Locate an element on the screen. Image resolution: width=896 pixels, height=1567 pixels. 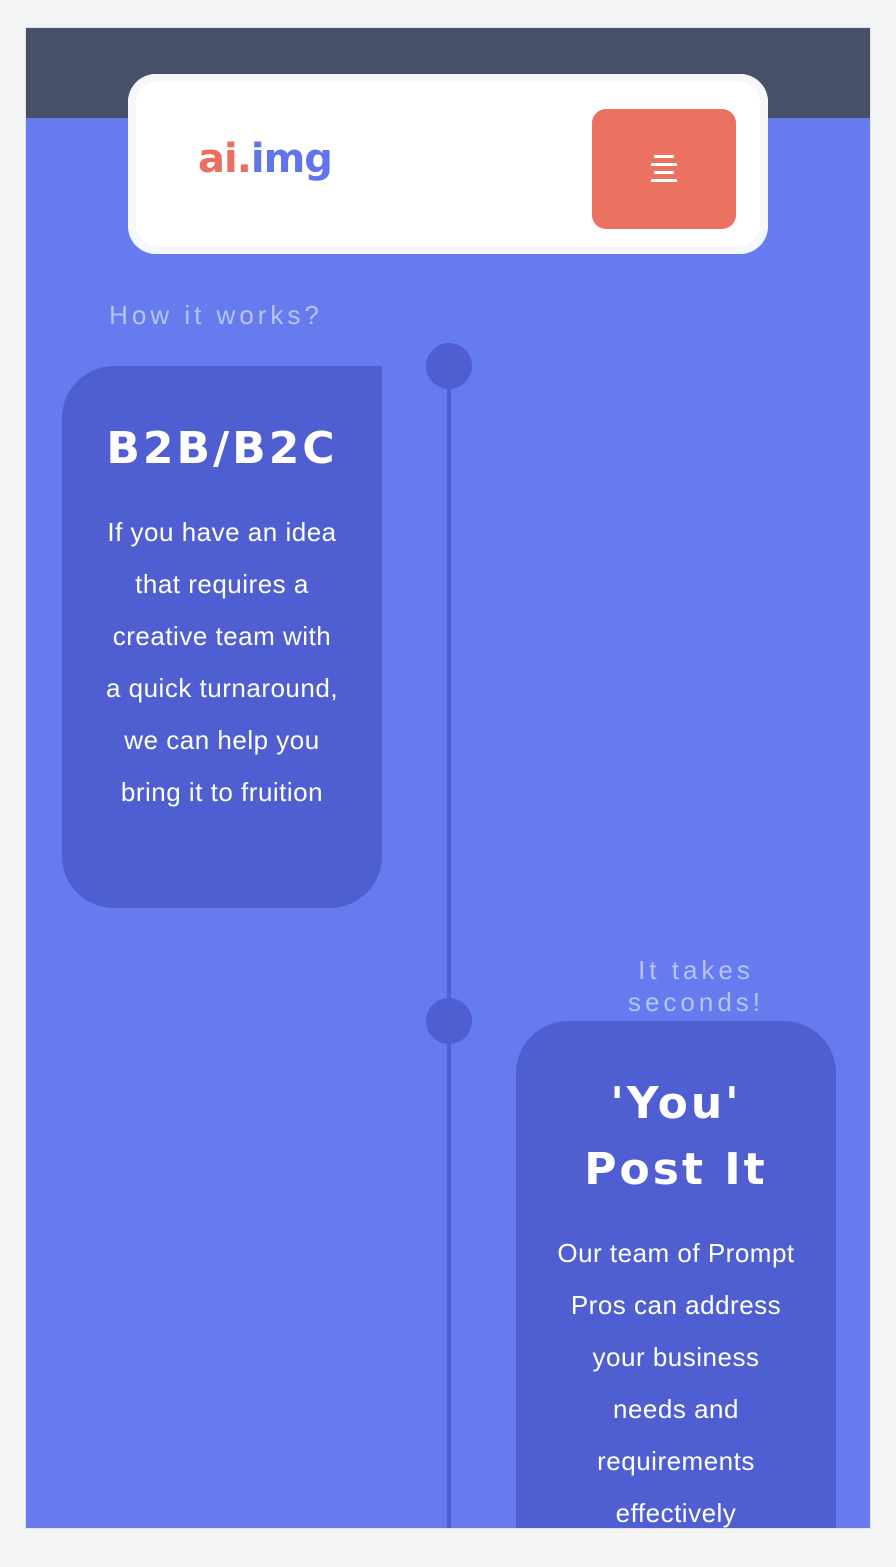
menu-button is located at coordinates (664, 169).